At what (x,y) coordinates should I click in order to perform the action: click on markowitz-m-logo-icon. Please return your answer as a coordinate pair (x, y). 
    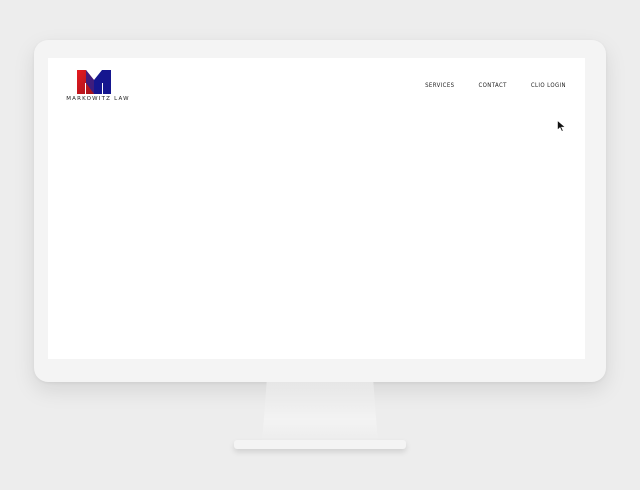
    Looking at the image, I should click on (94, 82).